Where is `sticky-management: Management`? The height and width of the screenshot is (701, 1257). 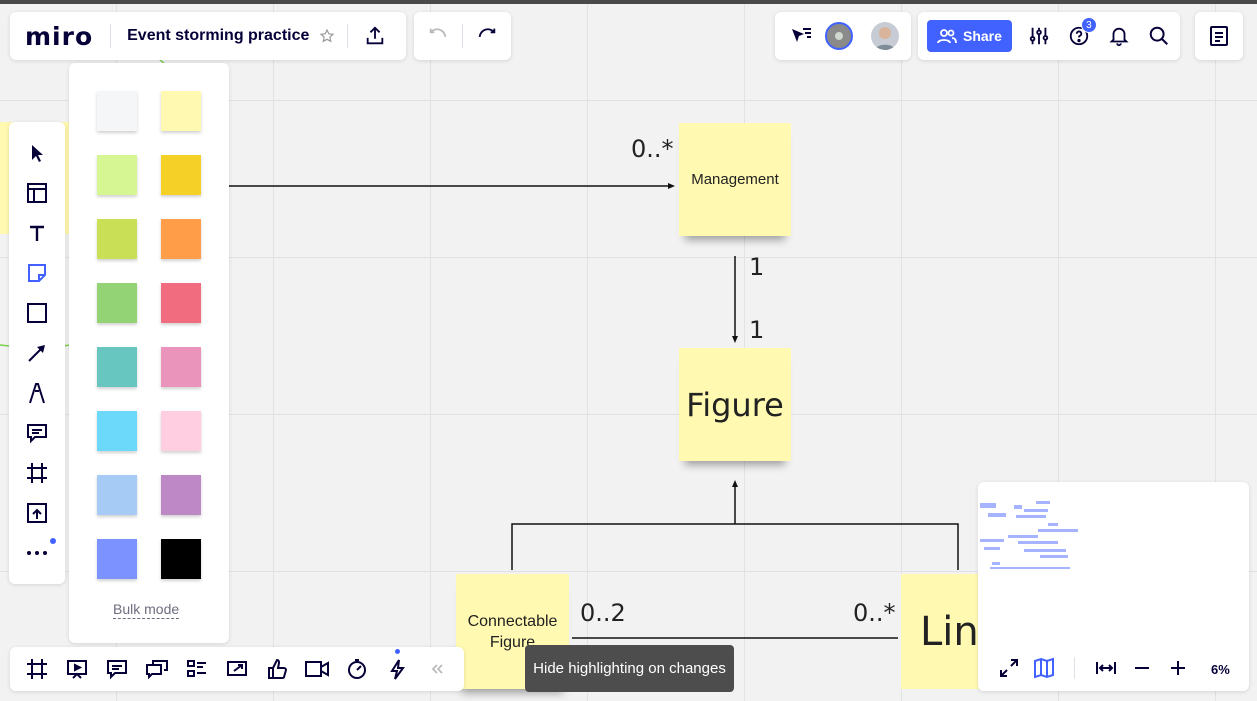 sticky-management: Management is located at coordinates (735, 179).